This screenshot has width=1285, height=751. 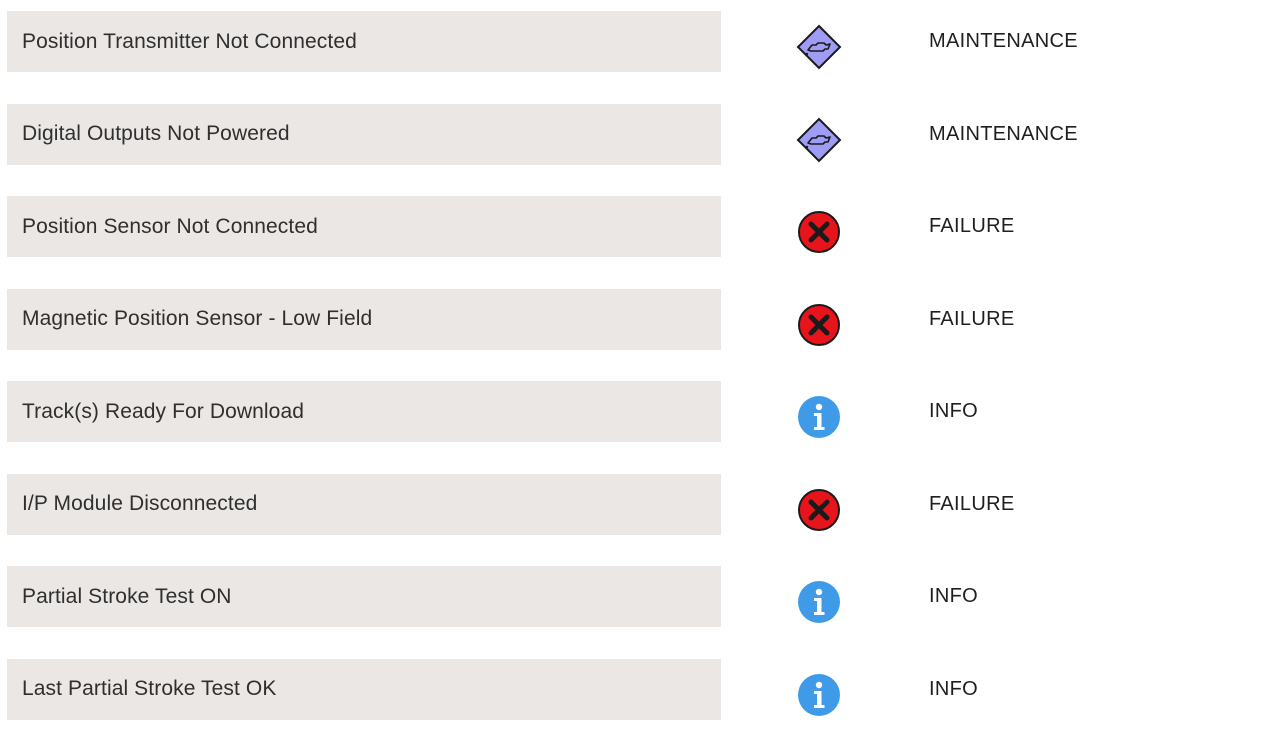 I want to click on alarm-label-cell: Partial Stroke Test ON, so click(x=364, y=596).